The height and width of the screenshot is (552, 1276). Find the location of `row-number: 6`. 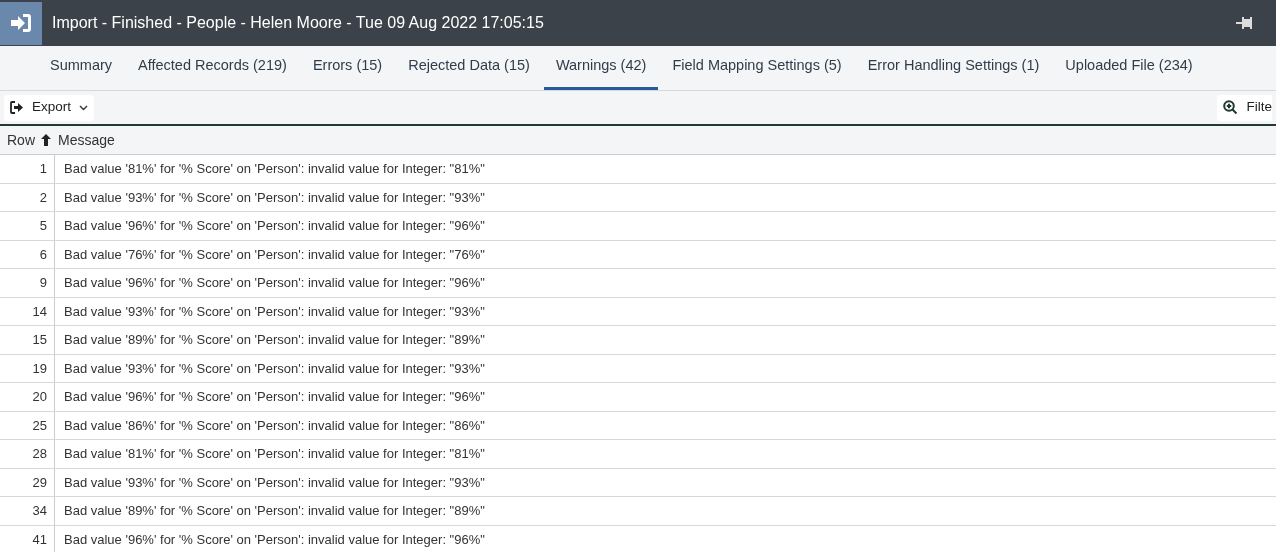

row-number: 6 is located at coordinates (43, 254).